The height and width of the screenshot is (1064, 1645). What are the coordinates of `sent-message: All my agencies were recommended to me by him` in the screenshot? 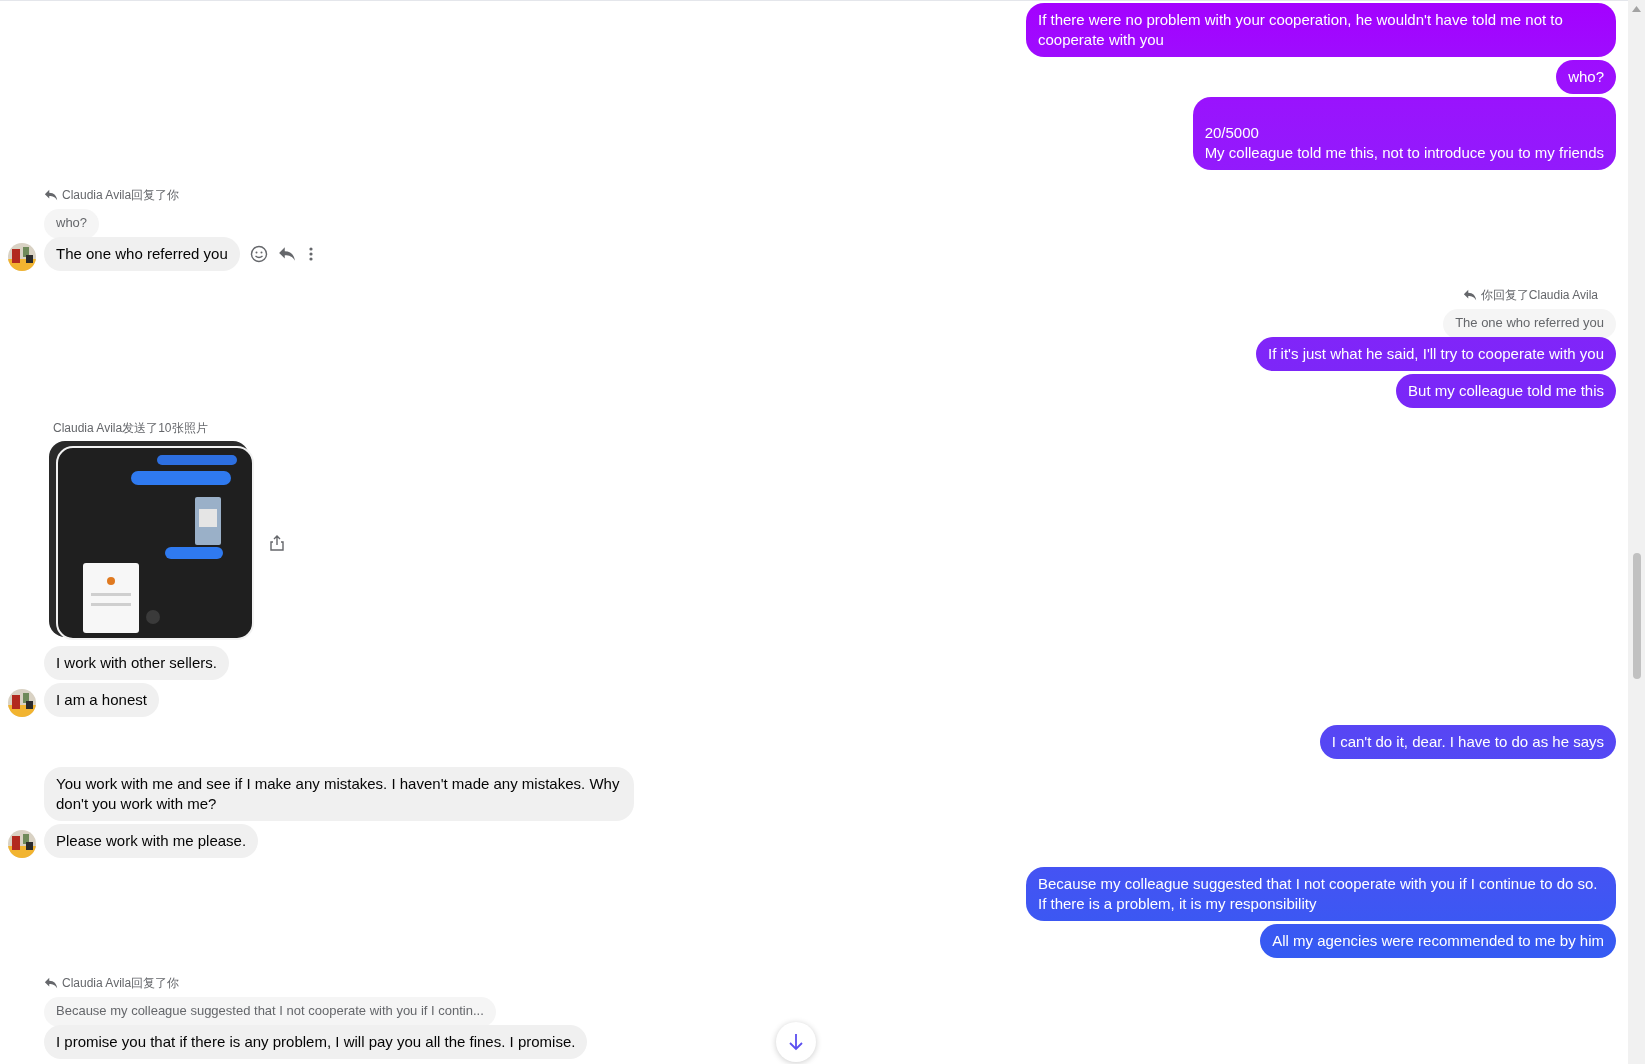 It's located at (1438, 941).